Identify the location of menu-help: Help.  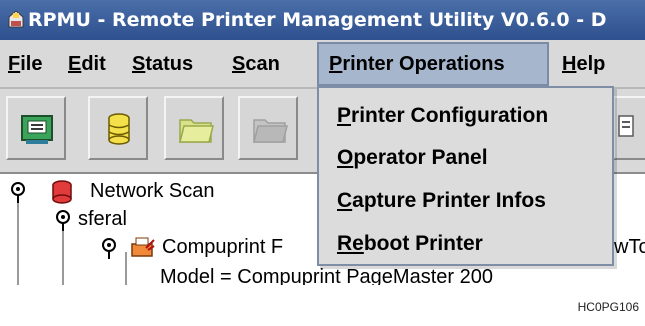
(583, 64).